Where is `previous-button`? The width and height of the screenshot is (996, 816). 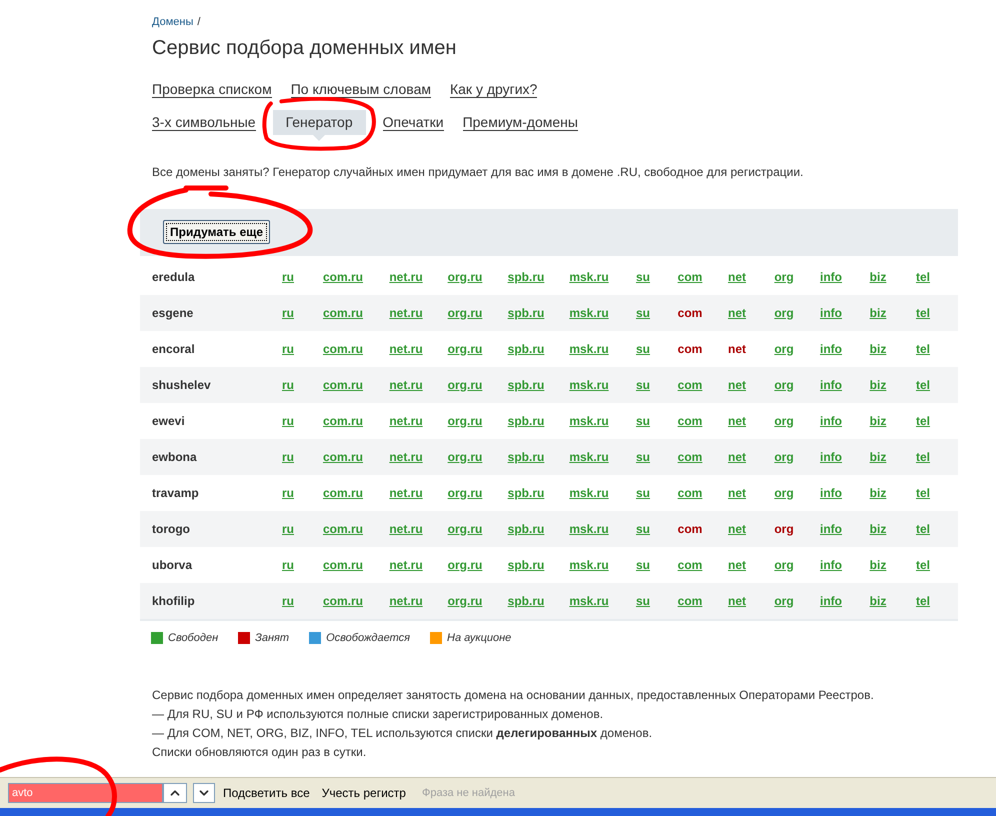
previous-button is located at coordinates (175, 793).